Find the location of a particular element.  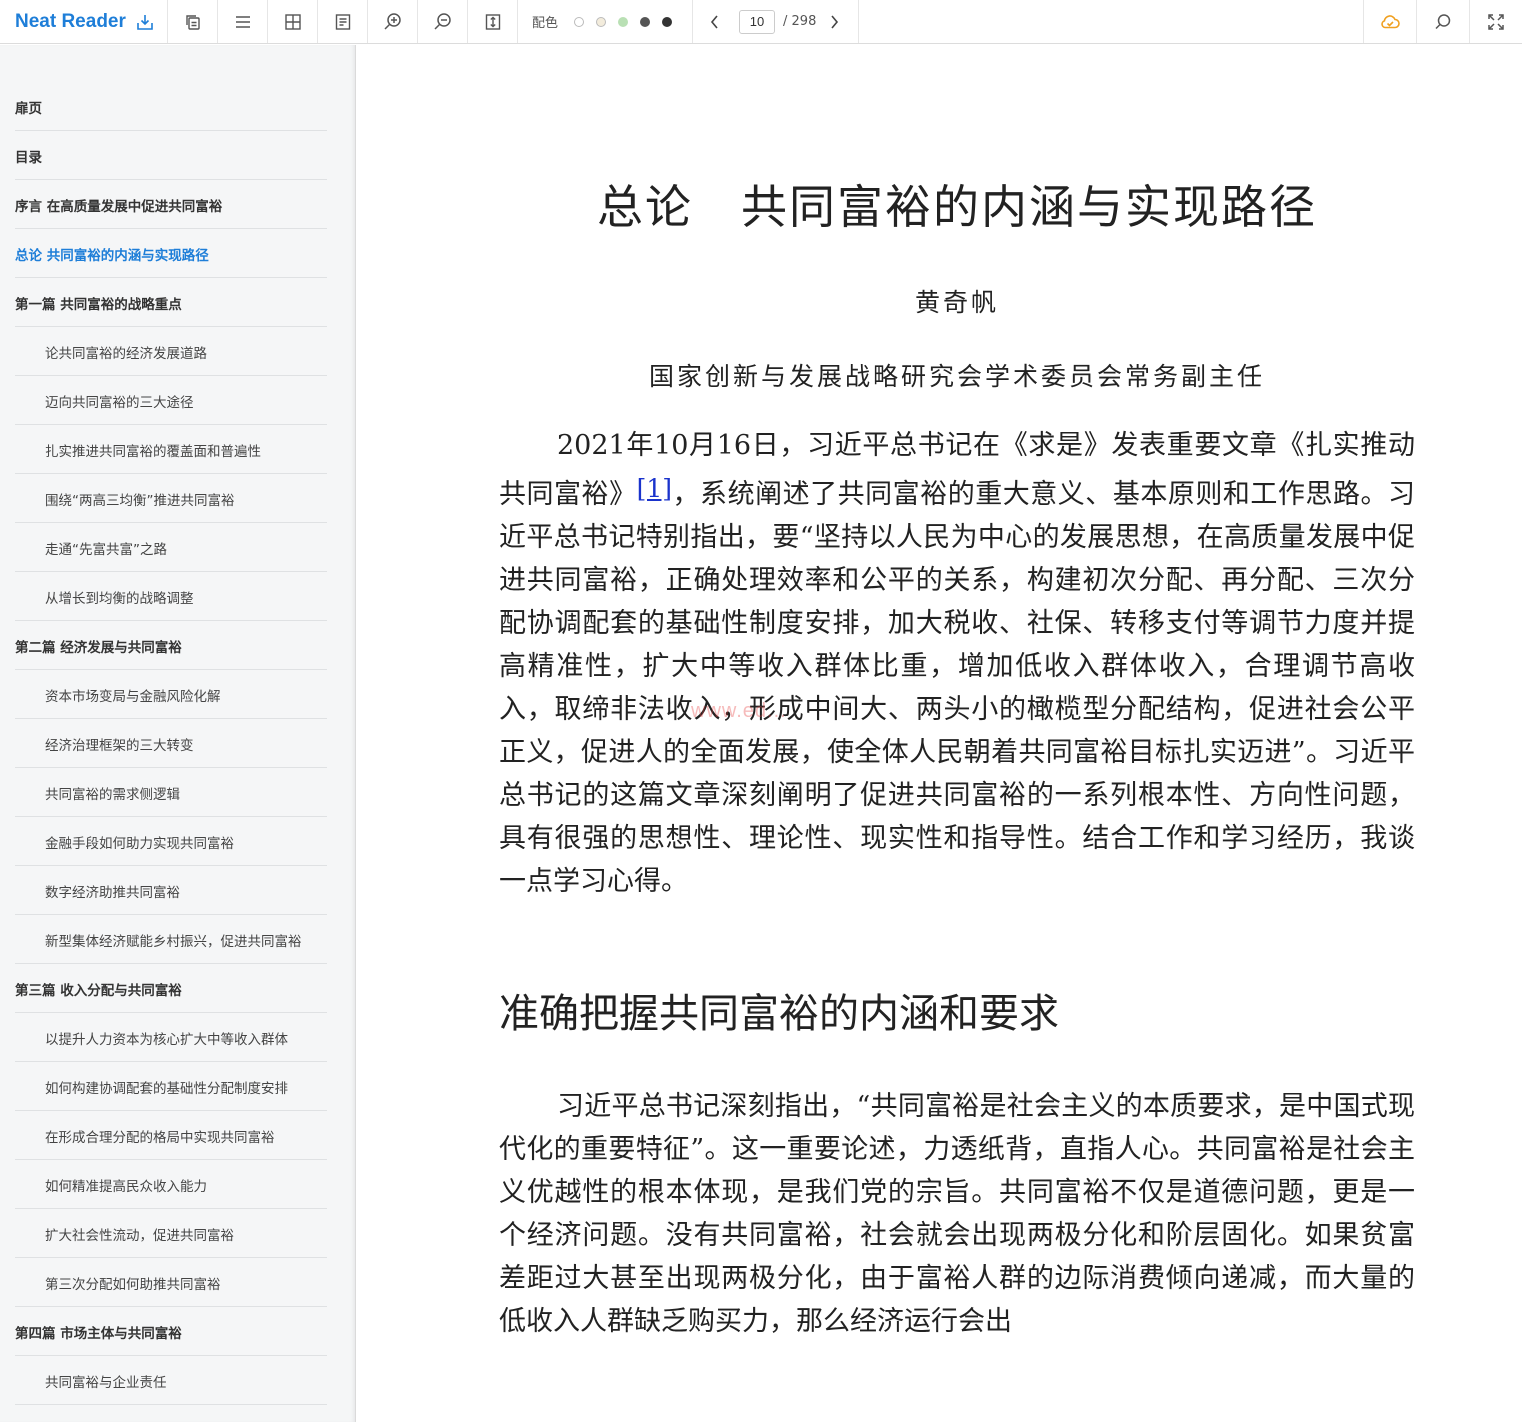

toc-item: 第三篇 收入分配与共同富裕 is located at coordinates (171, 989).